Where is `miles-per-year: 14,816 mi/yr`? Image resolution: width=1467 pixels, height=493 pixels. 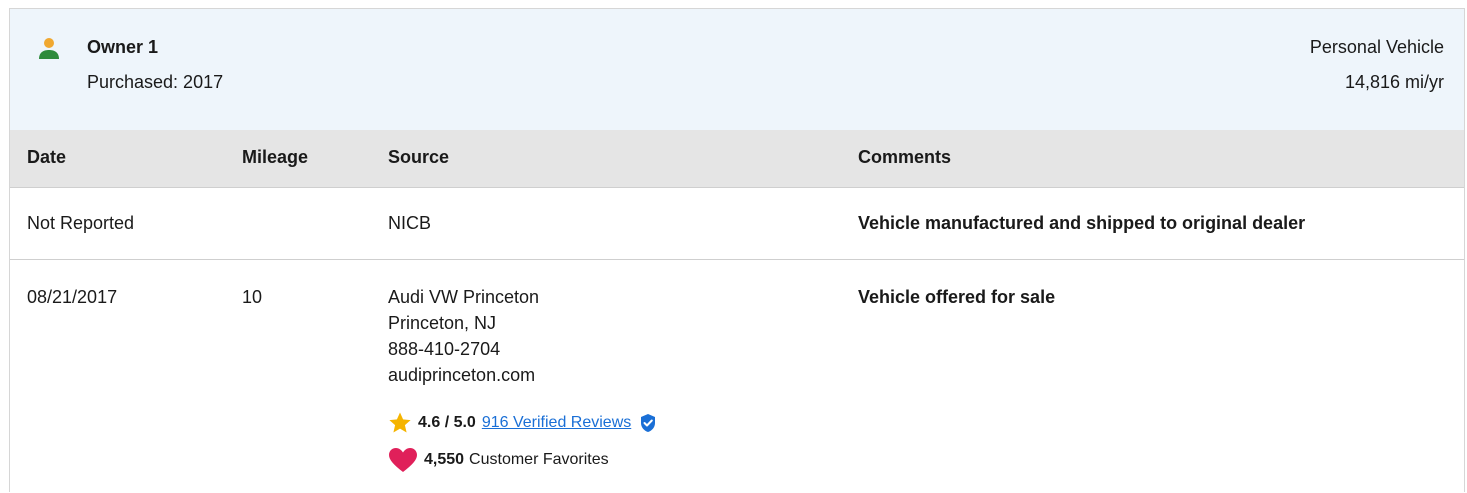
miles-per-year: 14,816 mi/yr is located at coordinates (1394, 82).